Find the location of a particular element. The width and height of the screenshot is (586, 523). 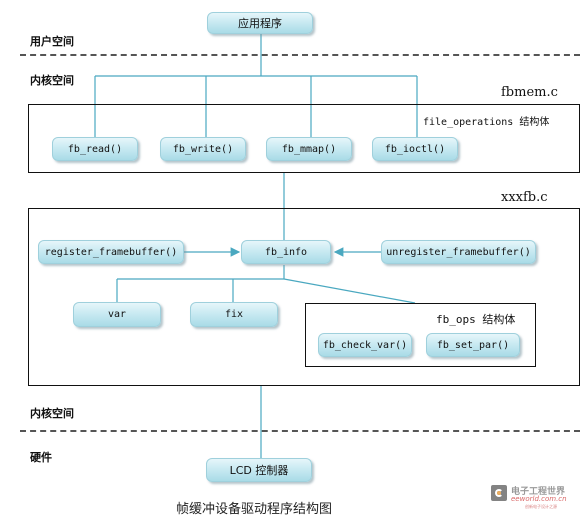

file-label-xxxfb: xxxfb.c is located at coordinates (524, 197).